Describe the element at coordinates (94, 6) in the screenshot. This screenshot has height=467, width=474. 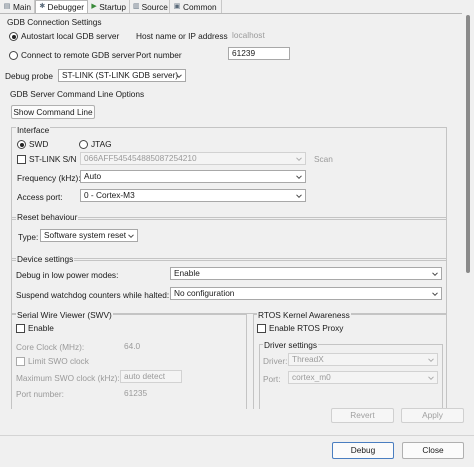
I see `startup-icon: ▶` at that location.